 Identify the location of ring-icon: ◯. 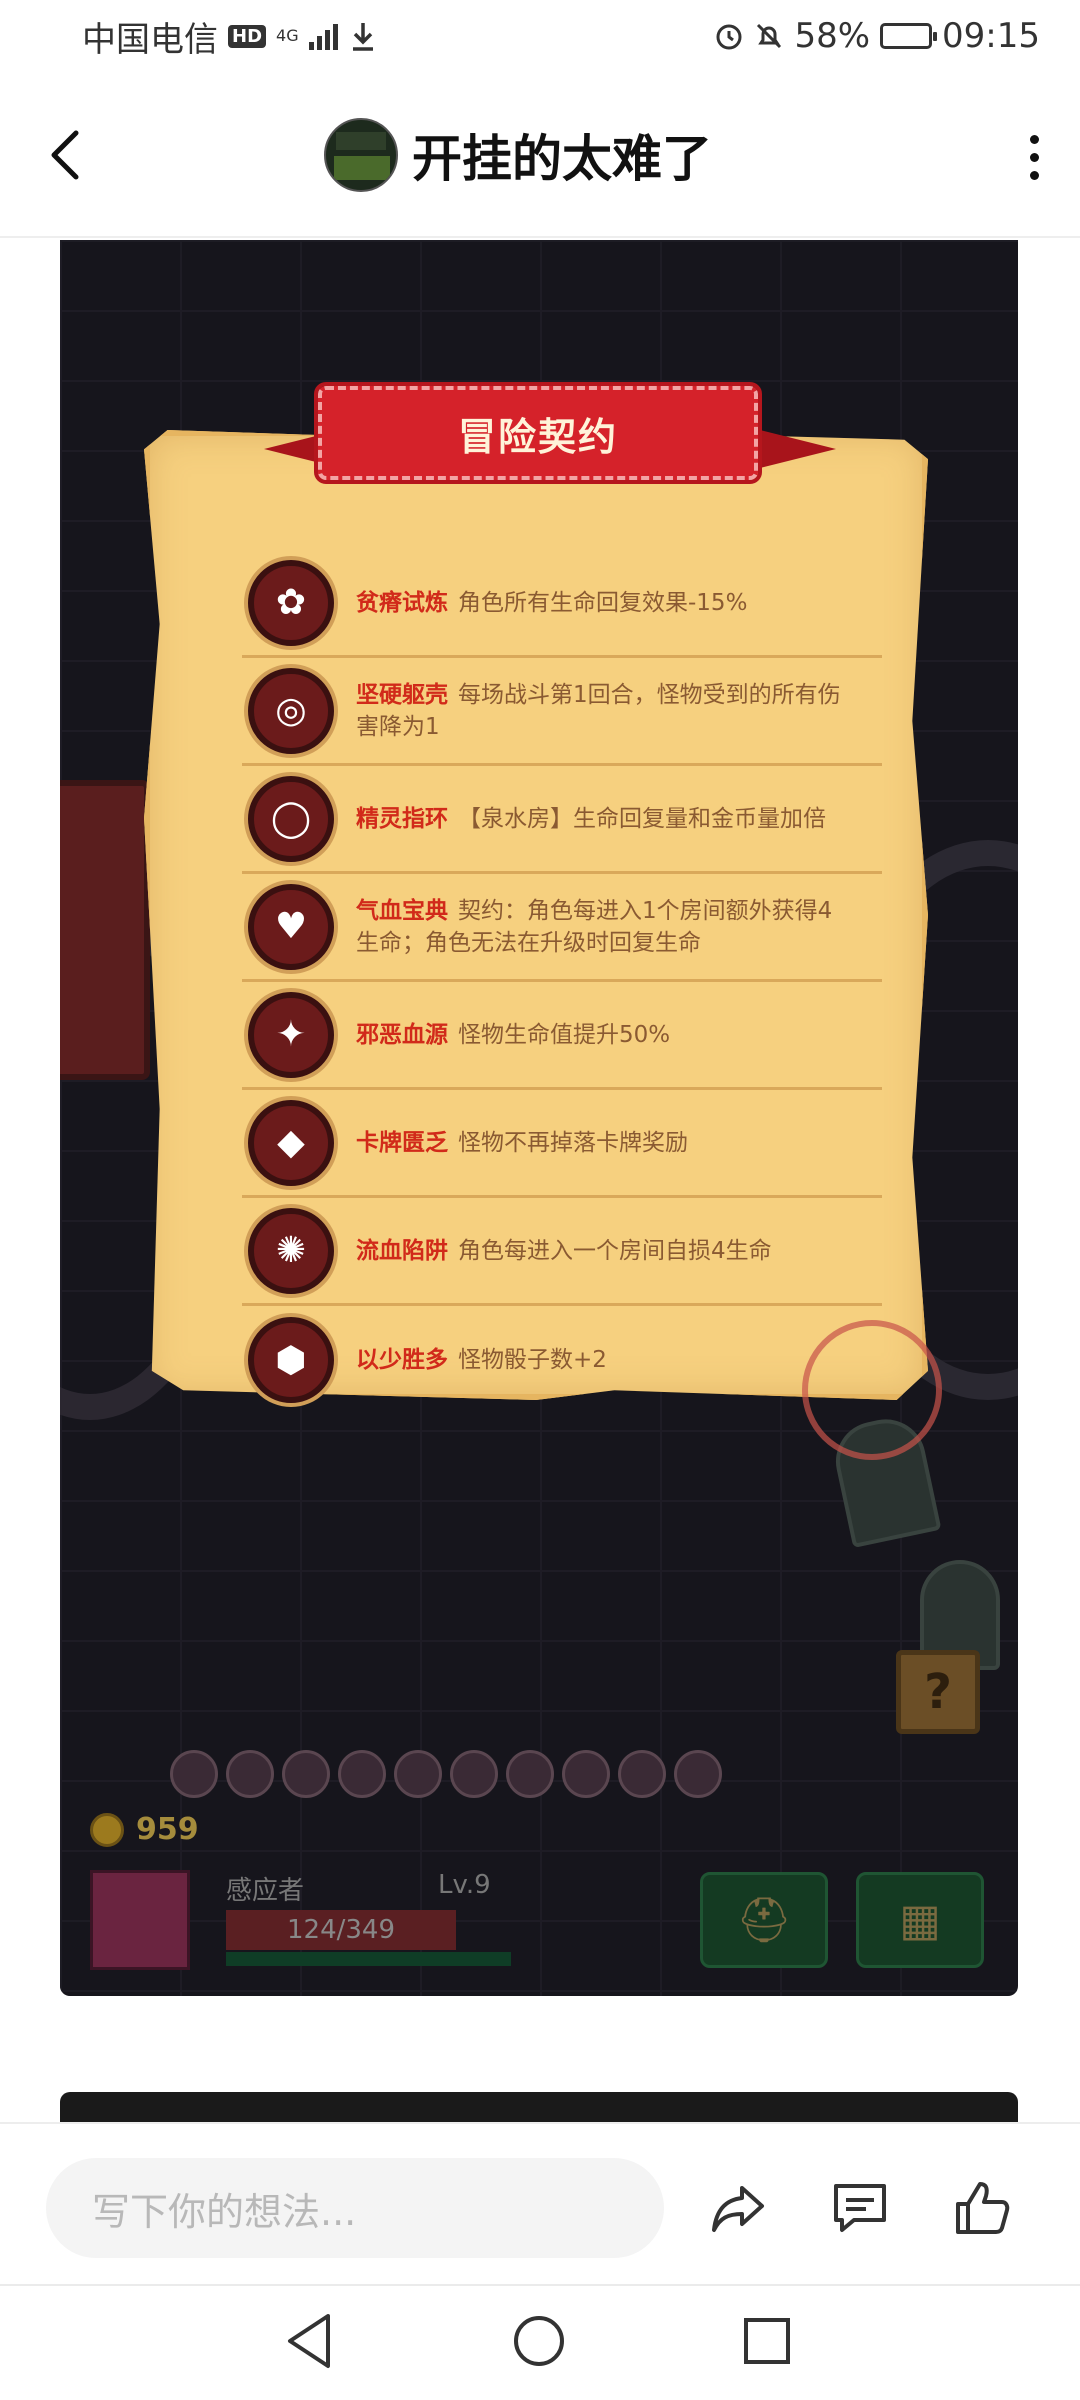
(291, 818).